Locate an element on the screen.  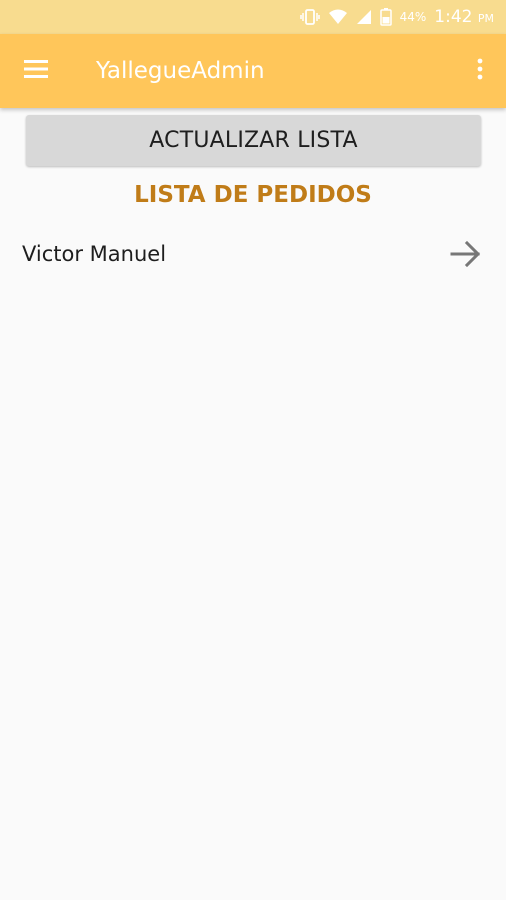
clock: 1:42 PM is located at coordinates (464, 17).